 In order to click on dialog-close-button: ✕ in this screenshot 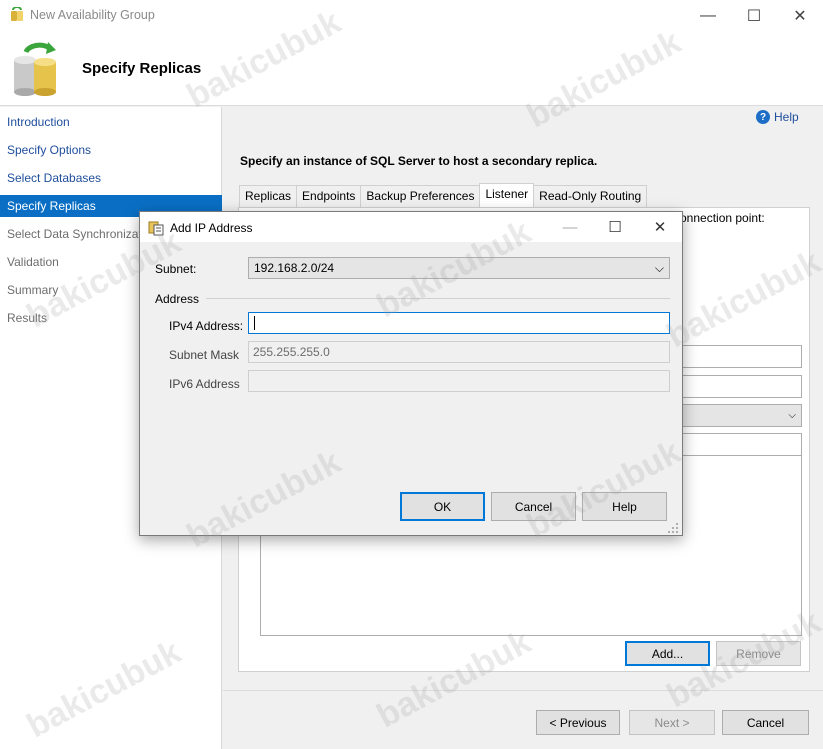, I will do `click(660, 227)`.